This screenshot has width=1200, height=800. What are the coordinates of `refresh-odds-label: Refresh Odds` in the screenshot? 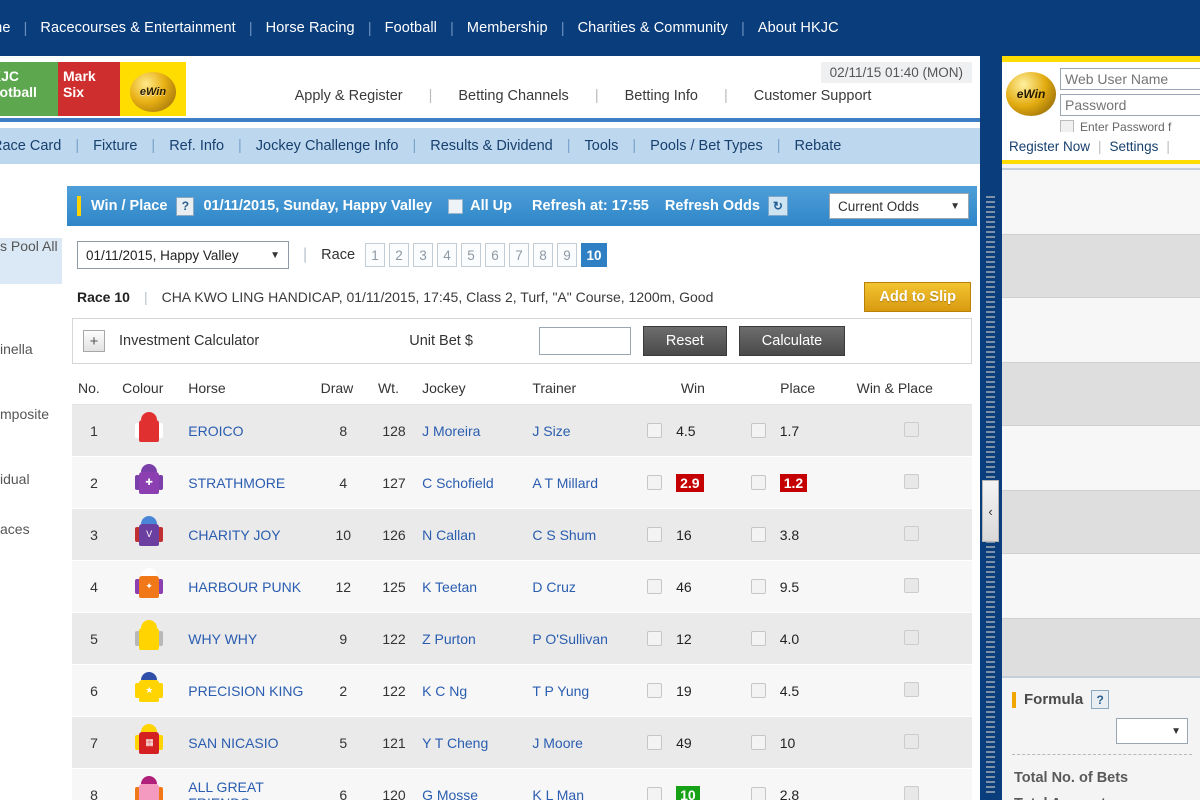 It's located at (712, 206).